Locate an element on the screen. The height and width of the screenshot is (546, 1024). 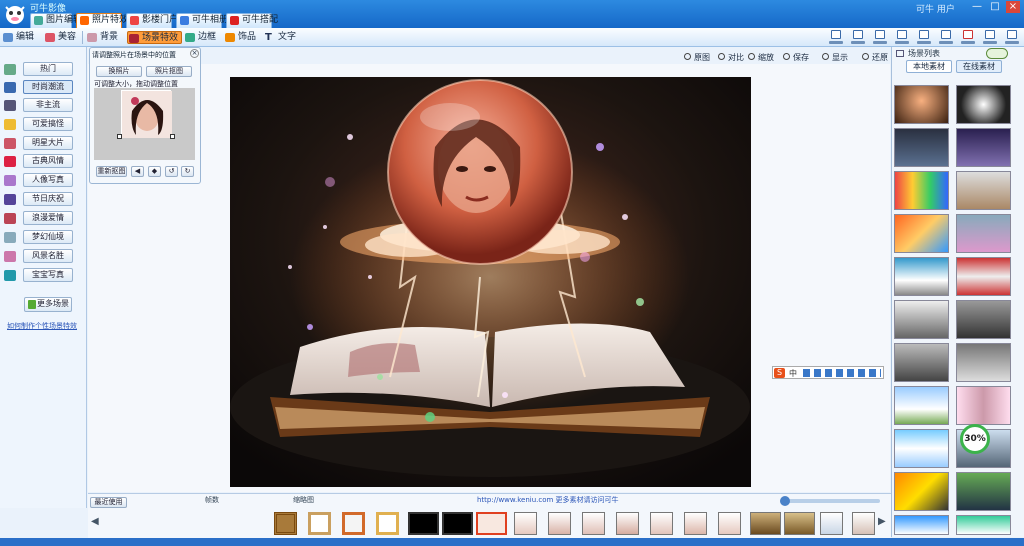
refresh-icon is located at coordinates (997, 53).